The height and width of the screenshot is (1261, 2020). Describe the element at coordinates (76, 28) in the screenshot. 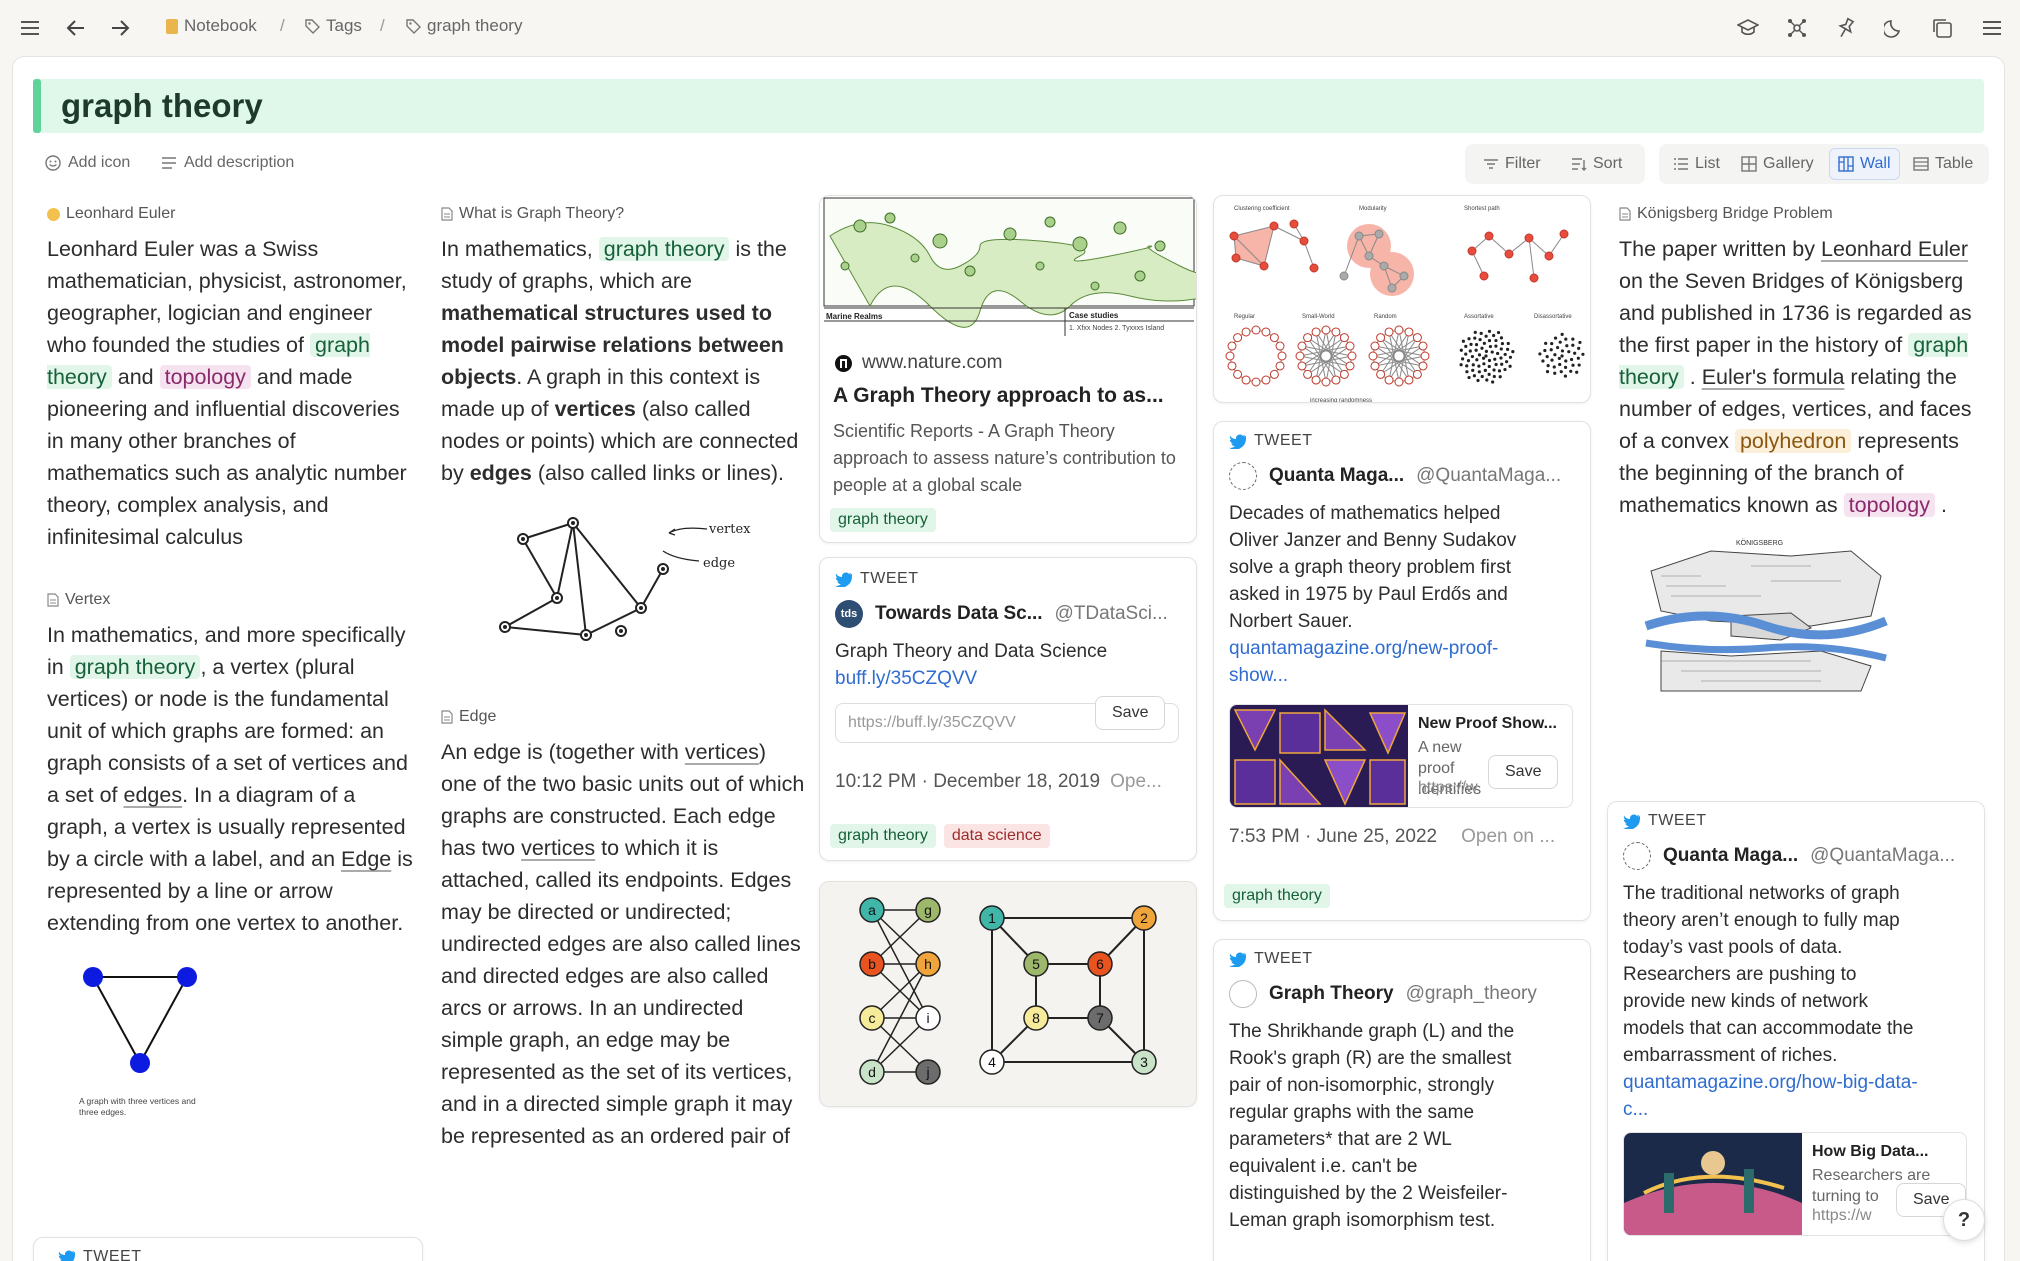

I see `back-icon` at that location.